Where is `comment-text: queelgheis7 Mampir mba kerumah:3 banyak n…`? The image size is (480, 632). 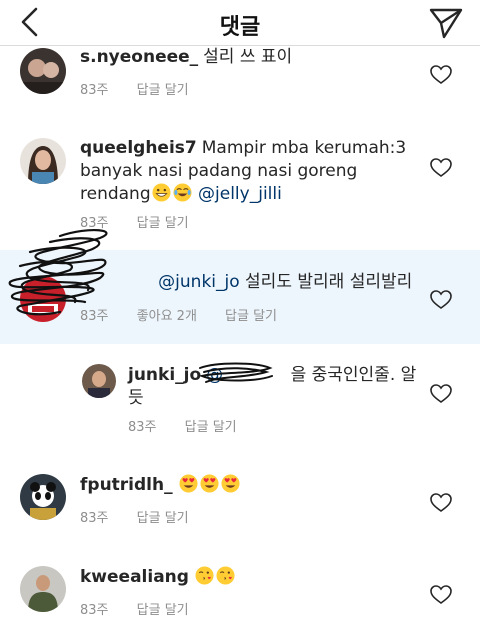
comment-text: queelgheis7 Mampir mba kerumah:3 banyak n… is located at coordinates (250, 171).